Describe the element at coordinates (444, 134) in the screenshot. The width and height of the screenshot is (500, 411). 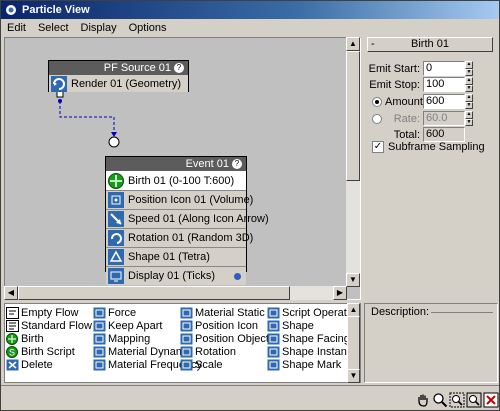
I see `total-value: 600` at that location.